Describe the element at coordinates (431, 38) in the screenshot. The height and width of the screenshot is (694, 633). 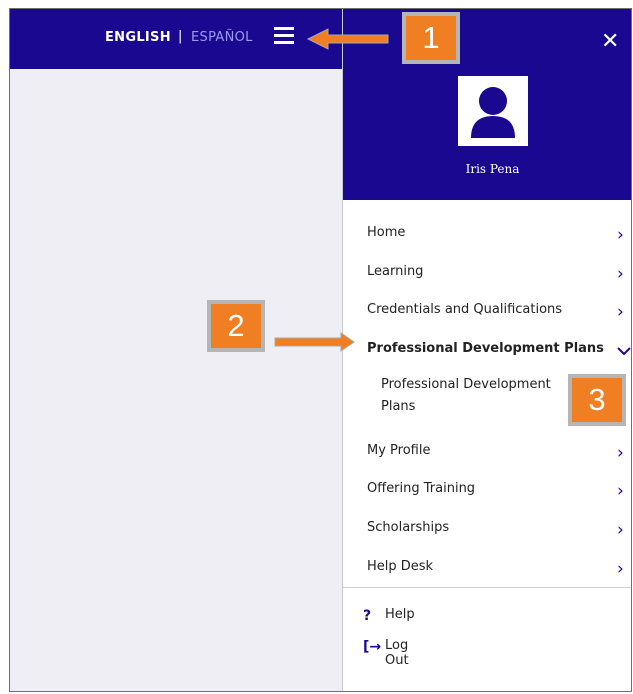
I see `callout-1: 1` at that location.